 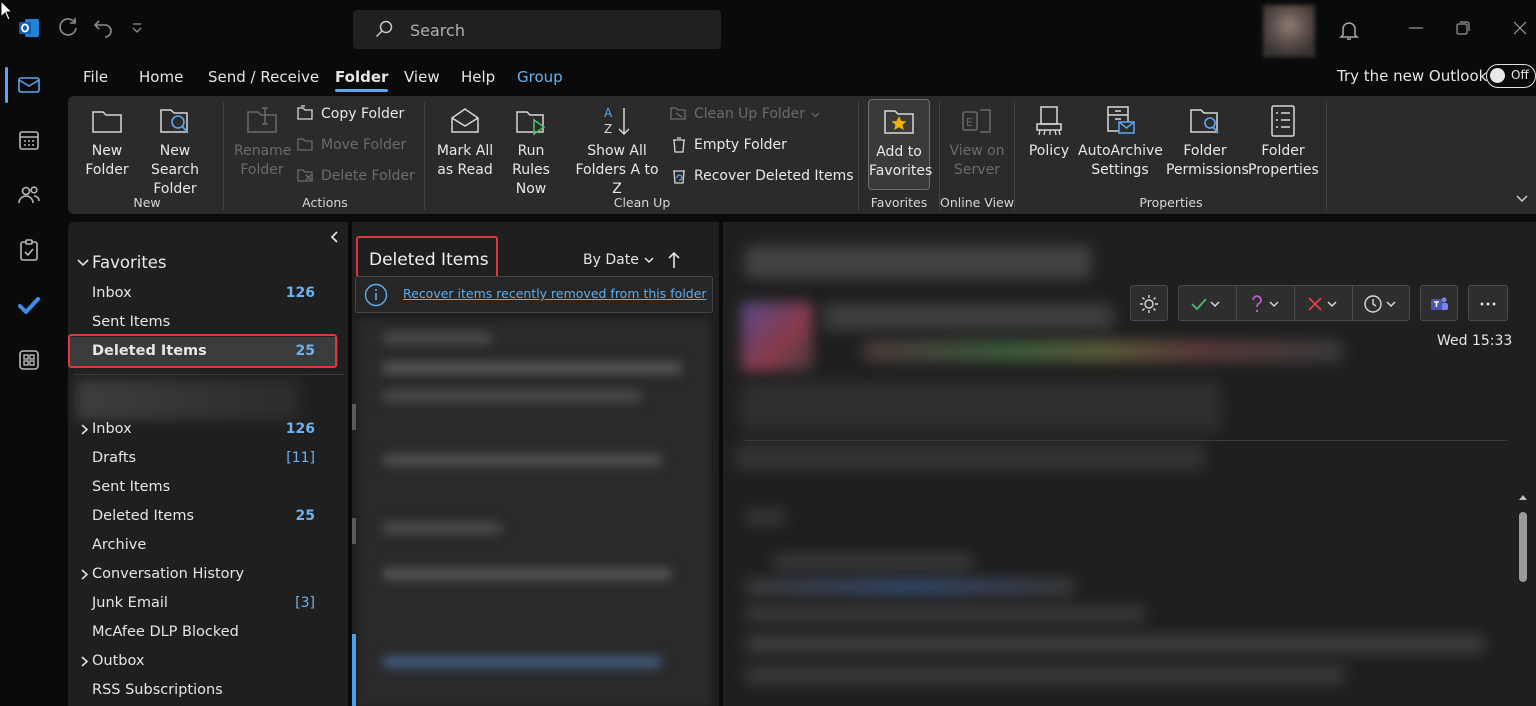 What do you see at coordinates (762, 176) in the screenshot?
I see `recover-deleted-items-button: Recover Deleted Items` at bounding box center [762, 176].